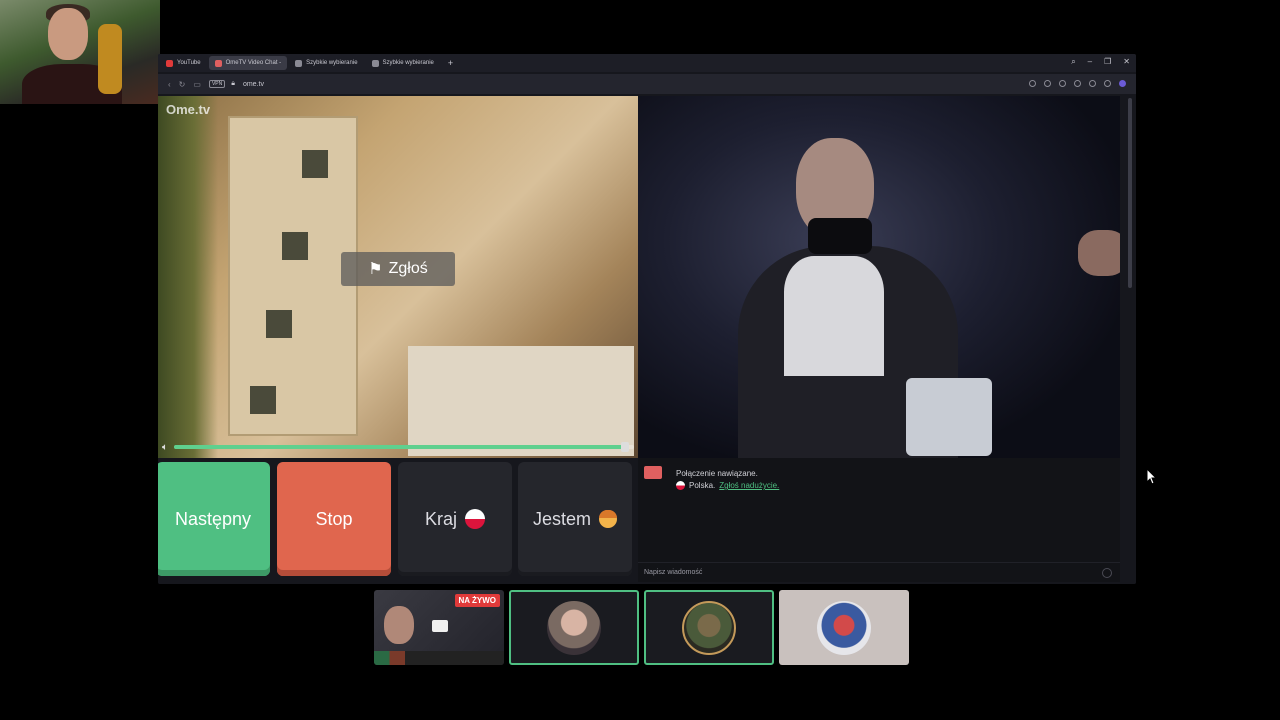 The width and height of the screenshot is (1280, 720). Describe the element at coordinates (399, 625) in the screenshot. I see `thumbnail-person` at that location.